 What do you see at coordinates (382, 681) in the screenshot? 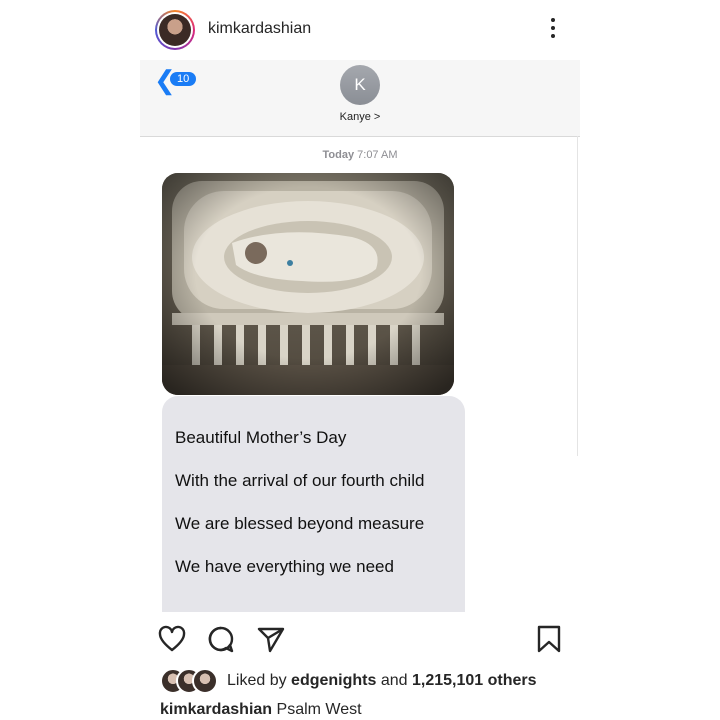
I see `likes-text: Liked by edgenights and 1,215,101 others` at bounding box center [382, 681].